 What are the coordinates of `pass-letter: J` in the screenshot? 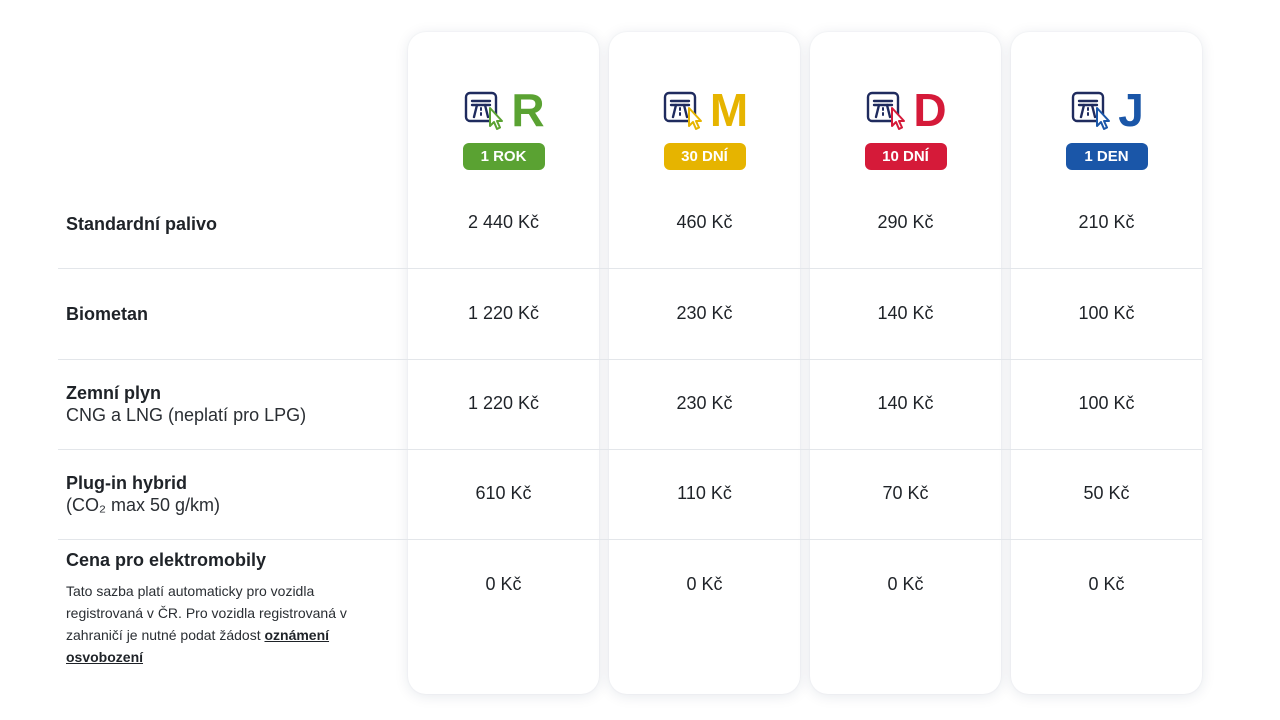 It's located at (1131, 110).